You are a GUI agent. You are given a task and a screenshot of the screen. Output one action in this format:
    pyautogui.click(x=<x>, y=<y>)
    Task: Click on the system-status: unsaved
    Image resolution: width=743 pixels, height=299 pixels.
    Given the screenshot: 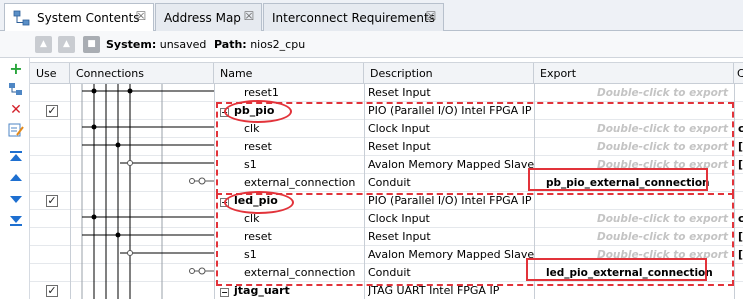 What is the action you would take?
    pyautogui.click(x=183, y=44)
    